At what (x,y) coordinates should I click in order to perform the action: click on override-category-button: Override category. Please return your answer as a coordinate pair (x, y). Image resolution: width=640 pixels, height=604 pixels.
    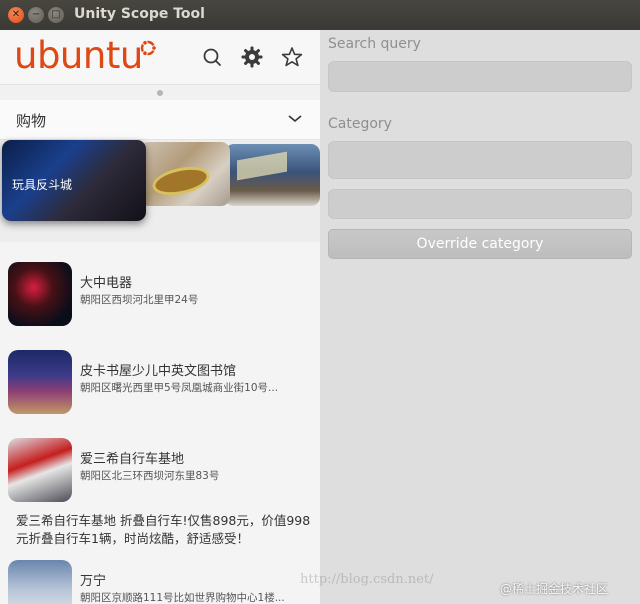
    Looking at the image, I should click on (480, 244).